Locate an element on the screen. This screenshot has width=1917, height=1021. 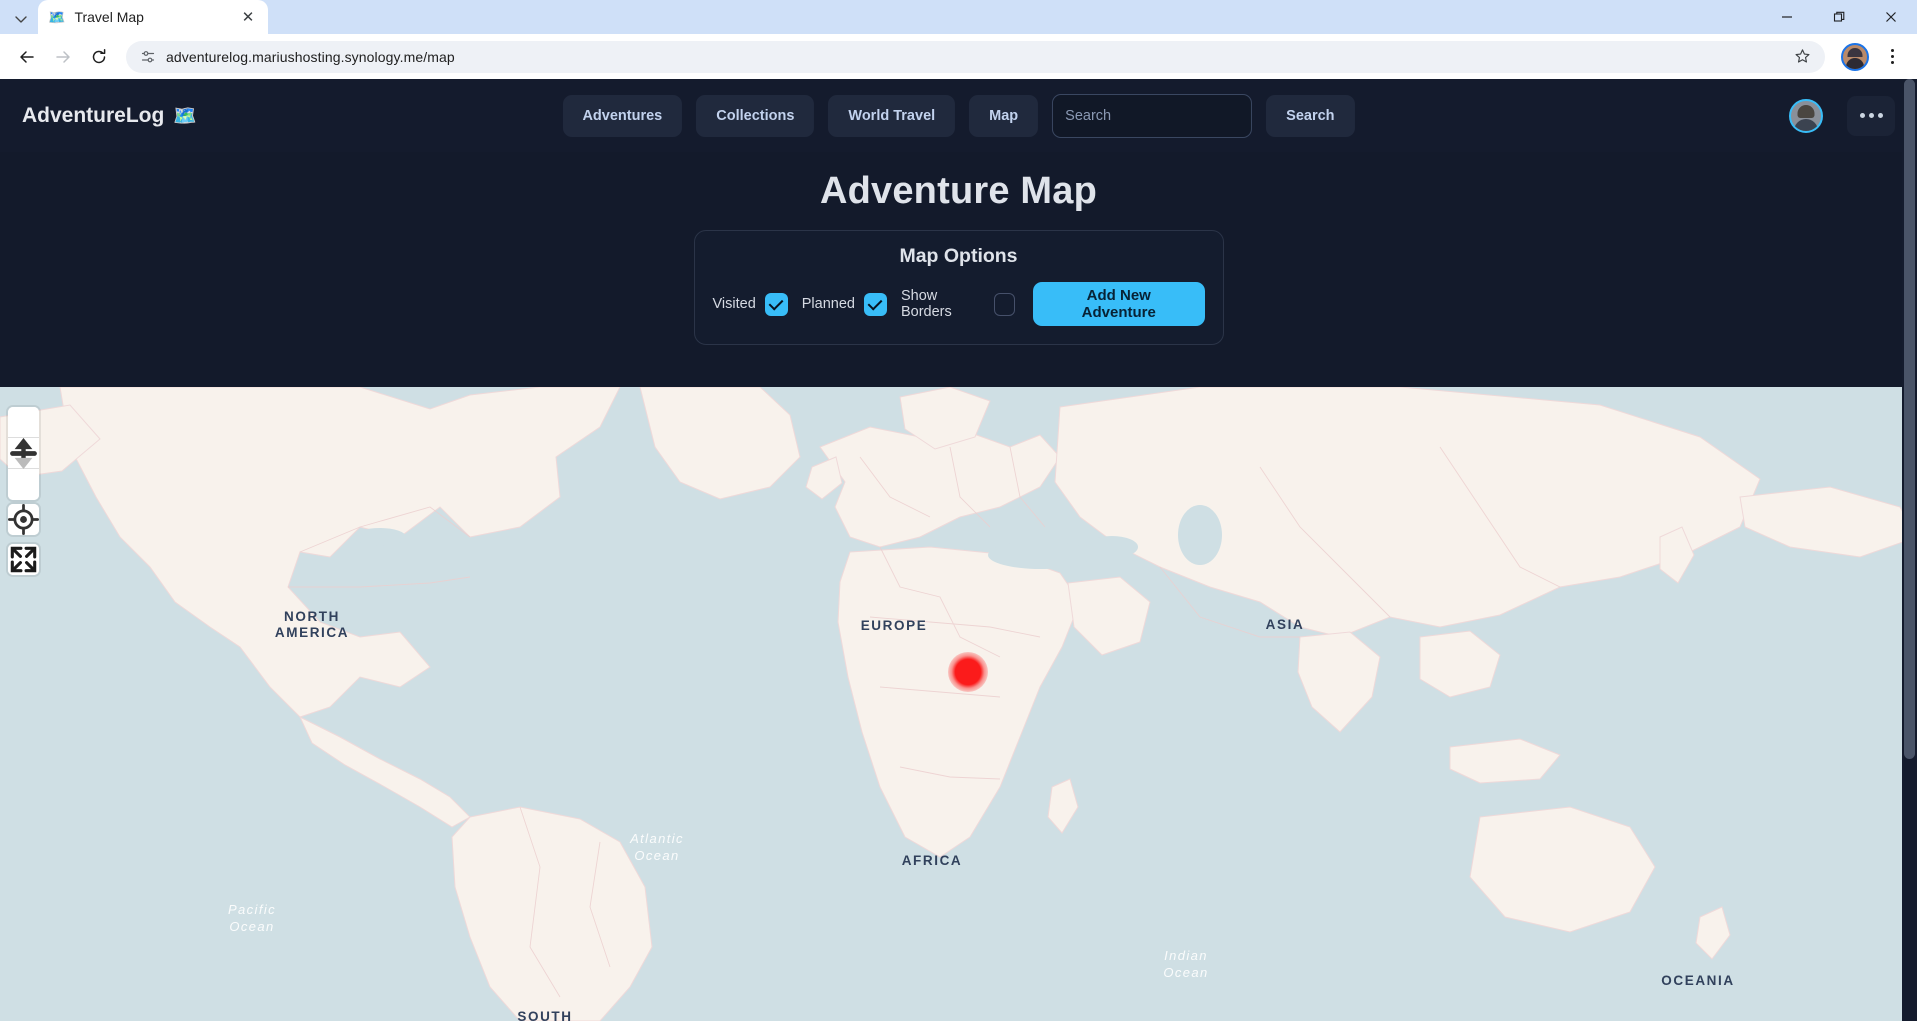
map-zoom-controls is located at coordinates (23, 453).